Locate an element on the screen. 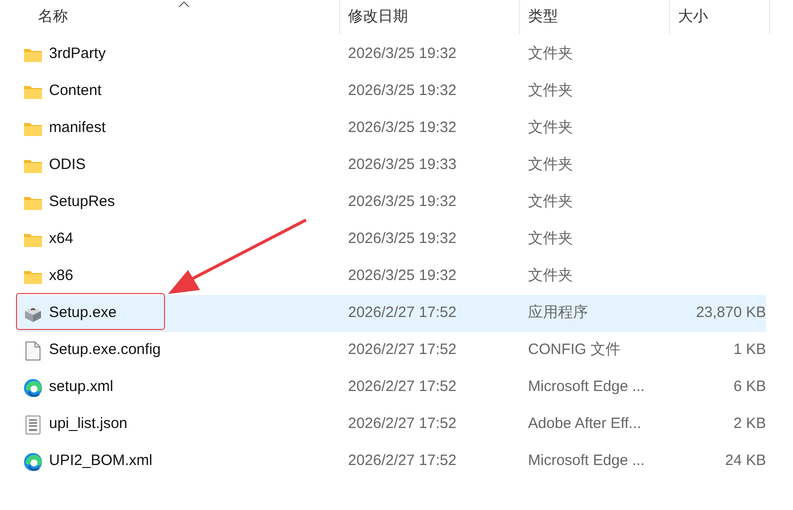  file-row: 3rdParty 2026/3/25 19:32 文件夹 is located at coordinates (391, 54).